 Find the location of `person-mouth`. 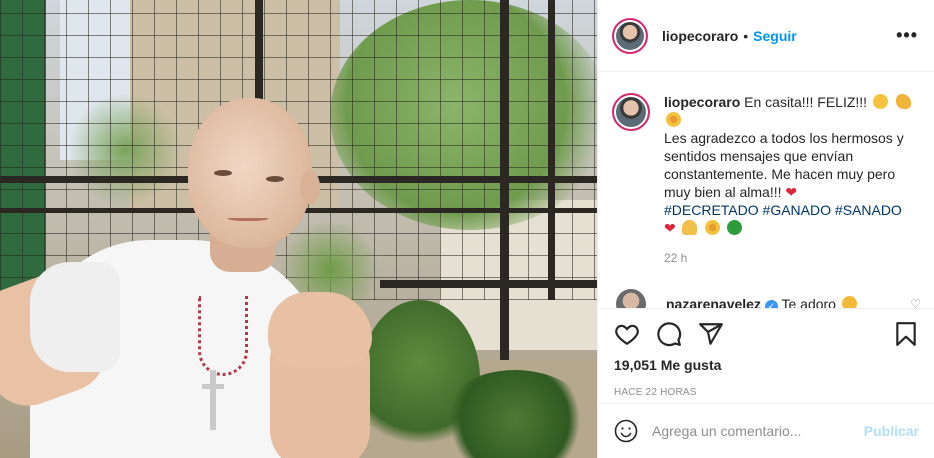

person-mouth is located at coordinates (248, 218).